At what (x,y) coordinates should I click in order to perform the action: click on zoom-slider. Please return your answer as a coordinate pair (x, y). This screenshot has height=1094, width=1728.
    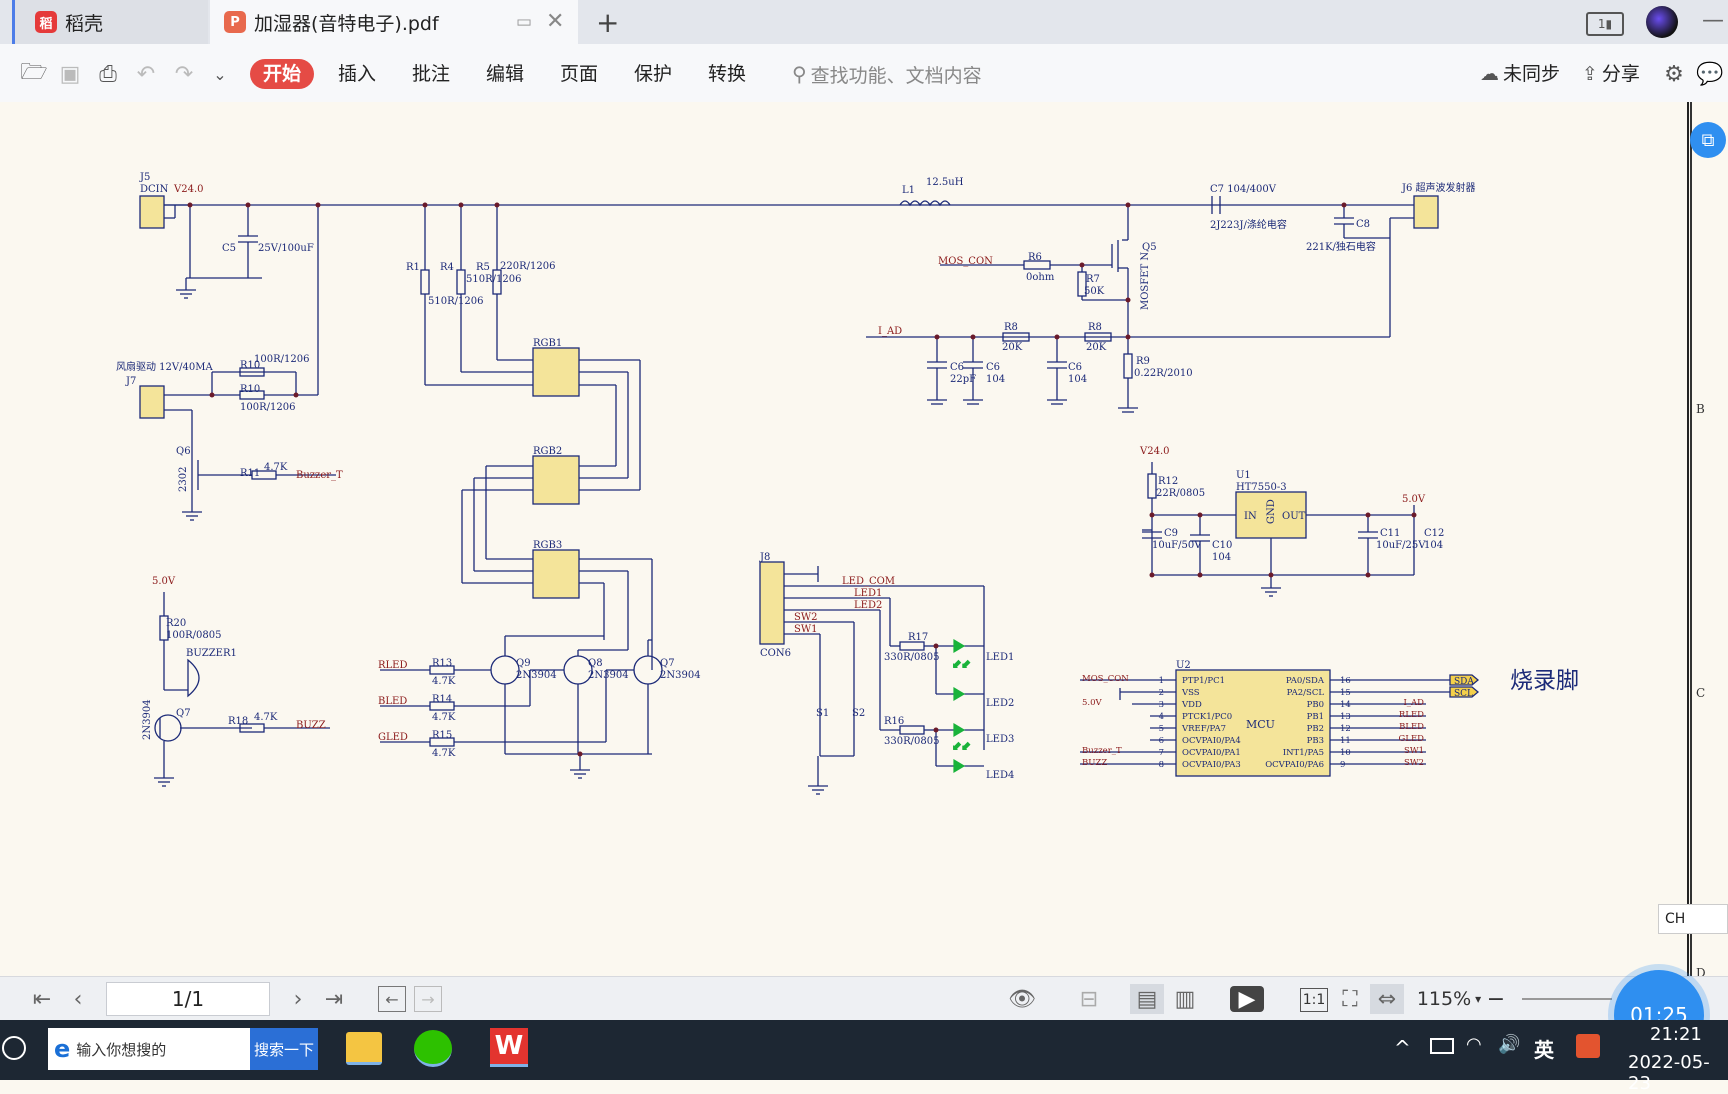
    Looking at the image, I should click on (1567, 999).